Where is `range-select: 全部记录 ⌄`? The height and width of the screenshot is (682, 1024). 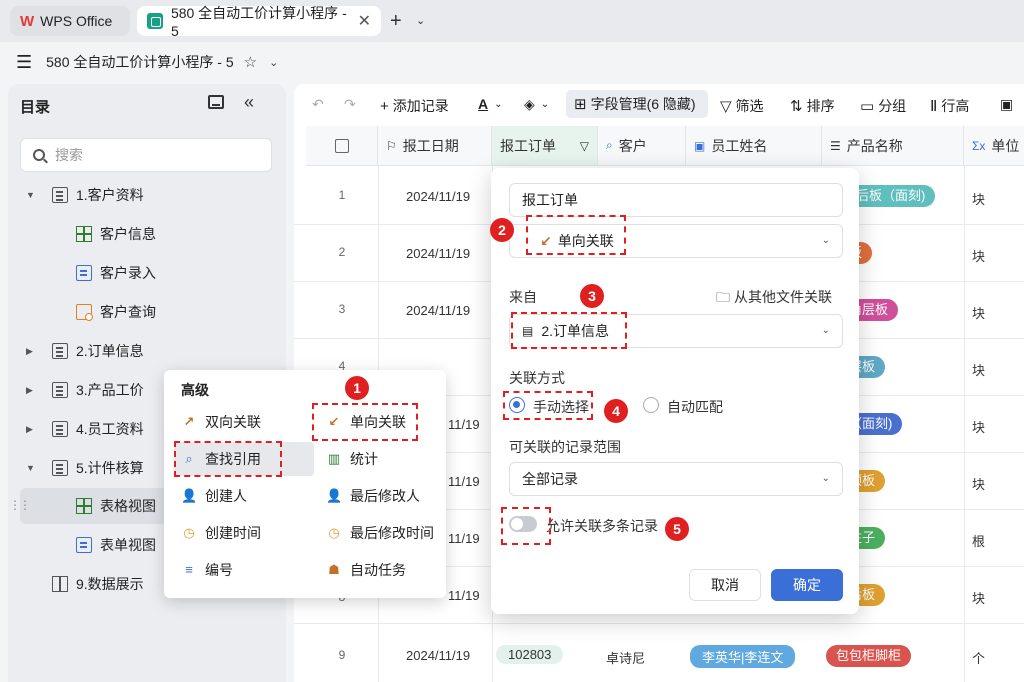 range-select: 全部记录 ⌄ is located at coordinates (676, 479).